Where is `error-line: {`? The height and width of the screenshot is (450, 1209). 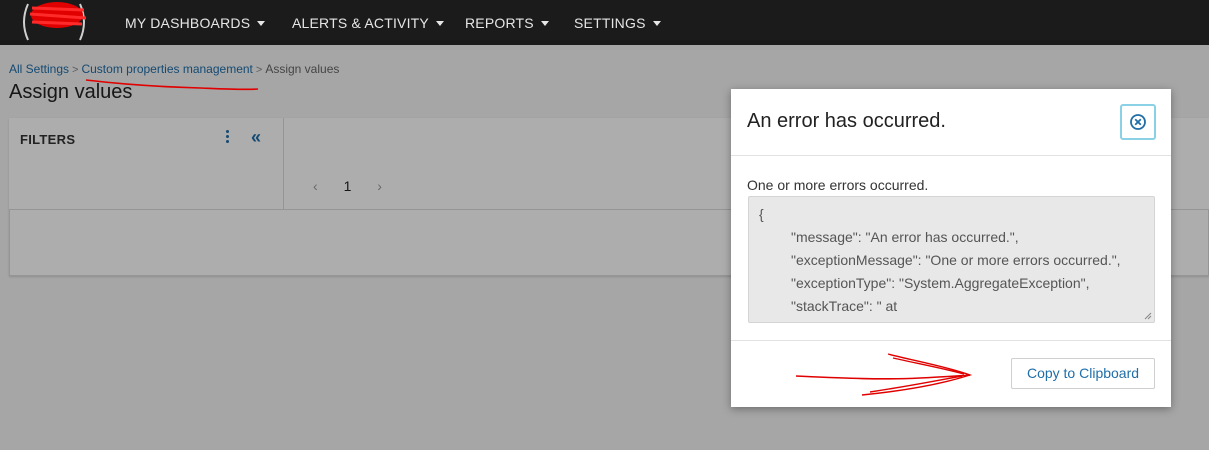
error-line: { is located at coordinates (761, 214).